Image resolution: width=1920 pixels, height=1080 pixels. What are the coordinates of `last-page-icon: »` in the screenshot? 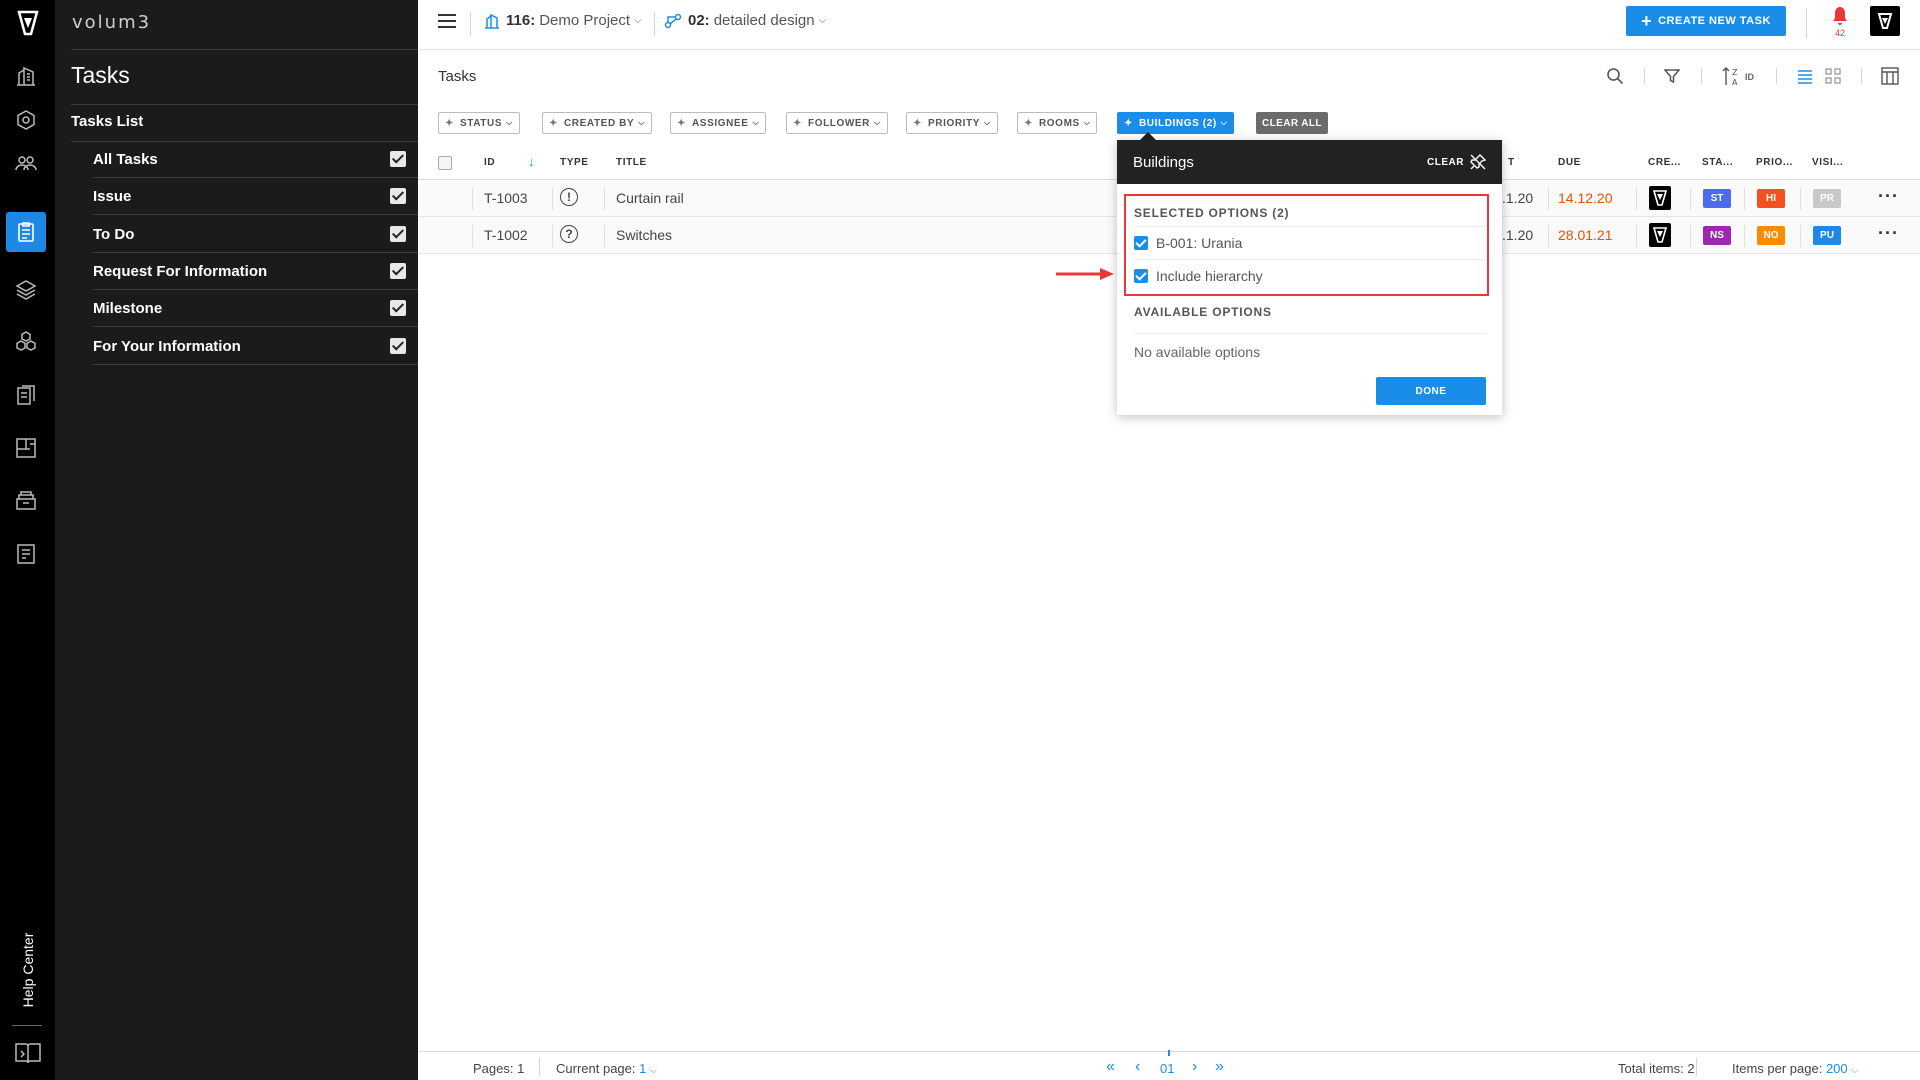 It's located at (1219, 1067).